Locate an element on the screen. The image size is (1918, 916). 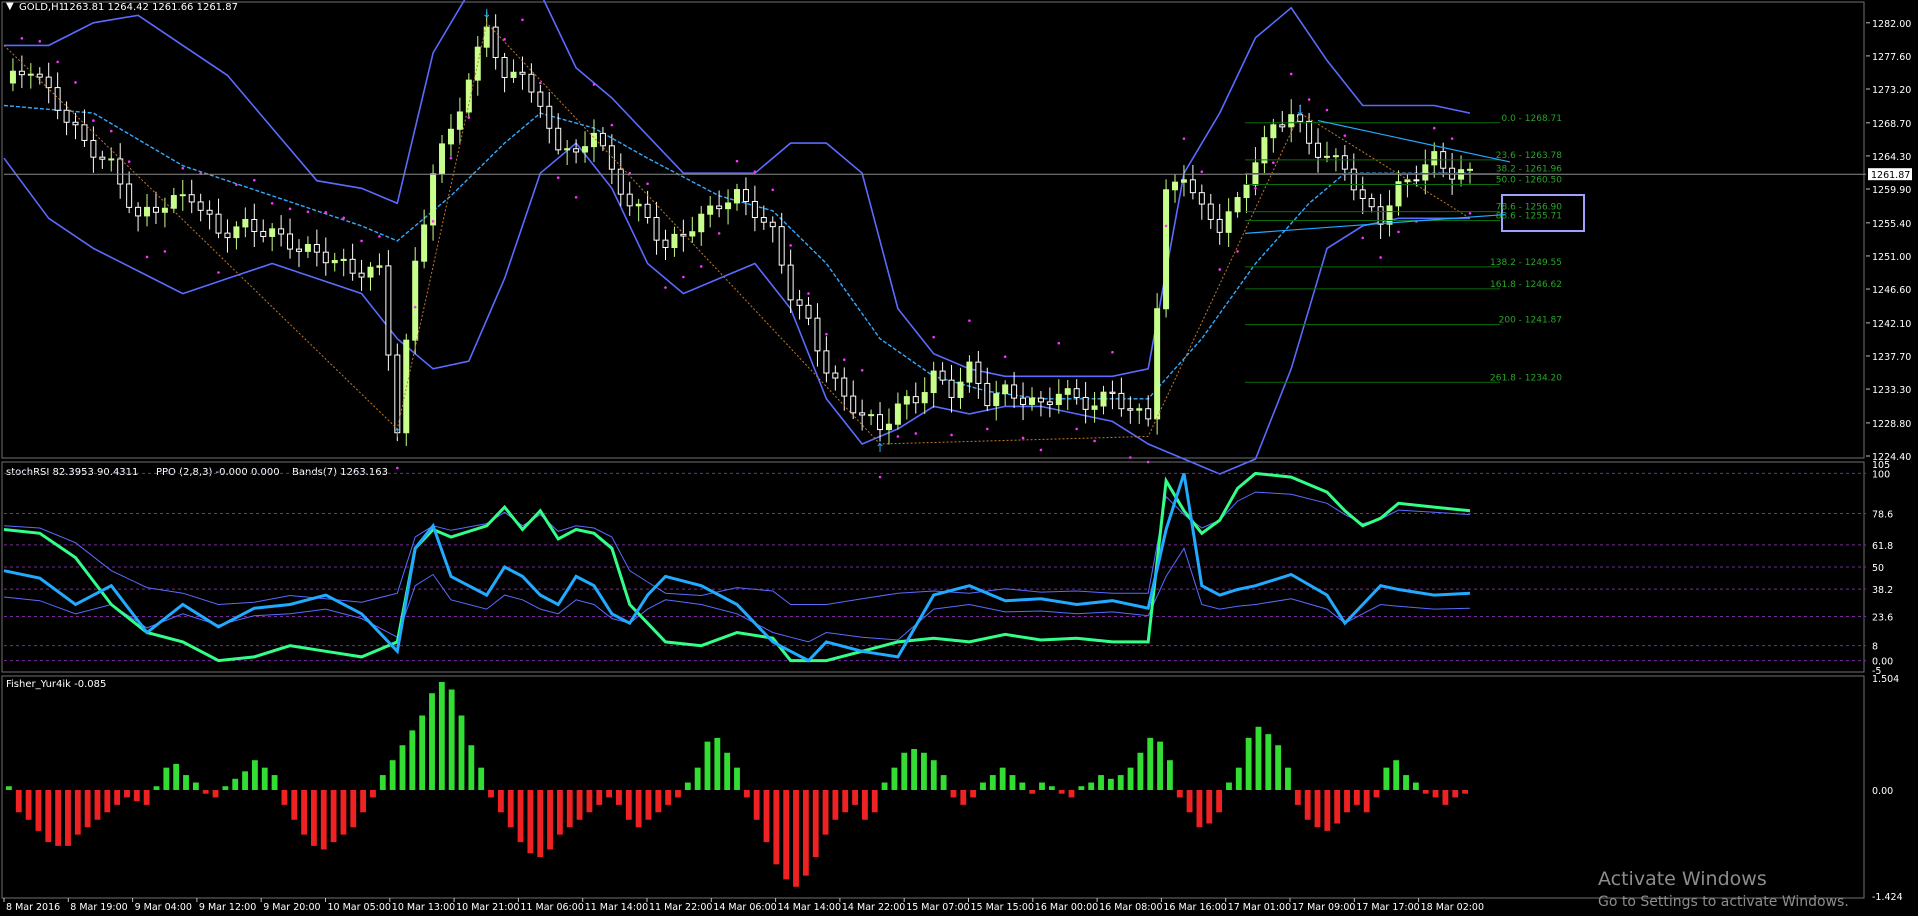
y-tick-label: 1273.20 is located at coordinates (1891, 90).